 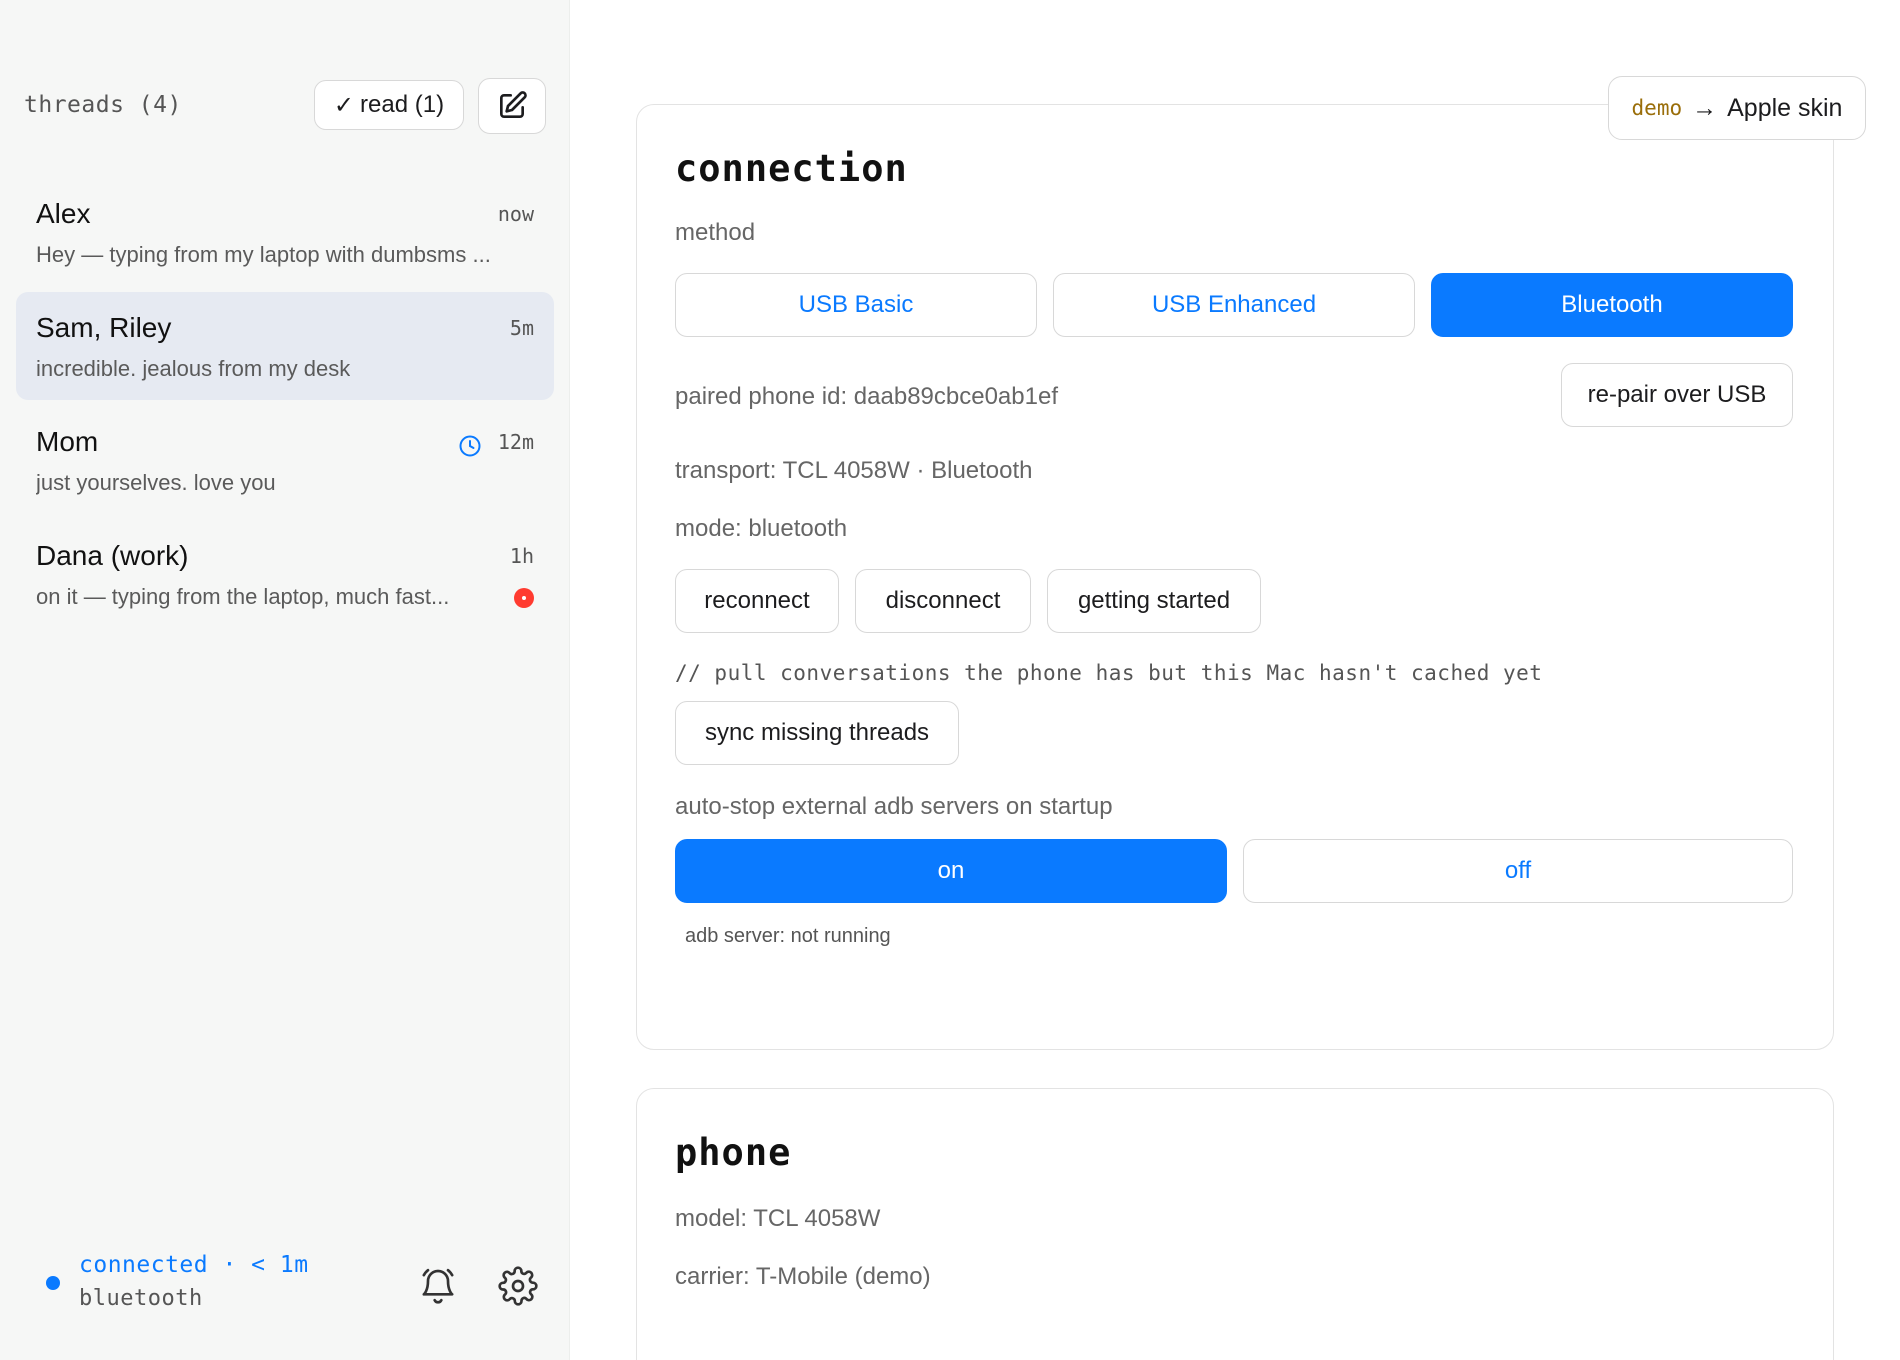 What do you see at coordinates (1518, 871) in the screenshot?
I see `autostop-off-button: off` at bounding box center [1518, 871].